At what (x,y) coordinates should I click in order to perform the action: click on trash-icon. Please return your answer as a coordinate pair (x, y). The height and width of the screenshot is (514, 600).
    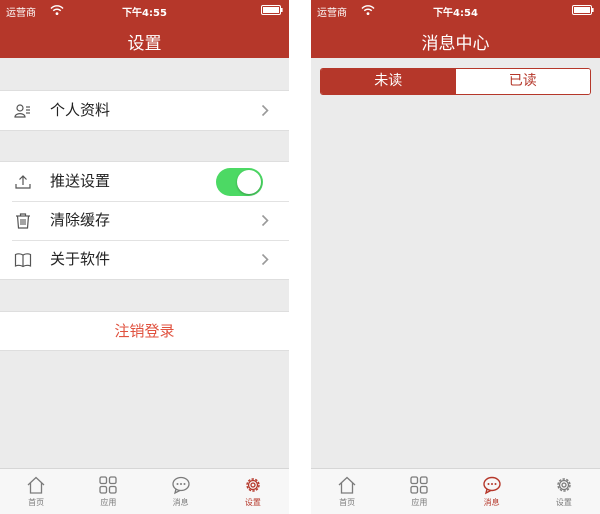
    Looking at the image, I should click on (23, 221).